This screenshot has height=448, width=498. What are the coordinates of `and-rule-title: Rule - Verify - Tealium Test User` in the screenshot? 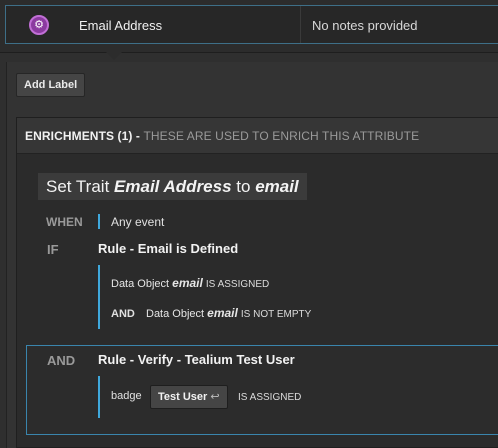 It's located at (196, 359).